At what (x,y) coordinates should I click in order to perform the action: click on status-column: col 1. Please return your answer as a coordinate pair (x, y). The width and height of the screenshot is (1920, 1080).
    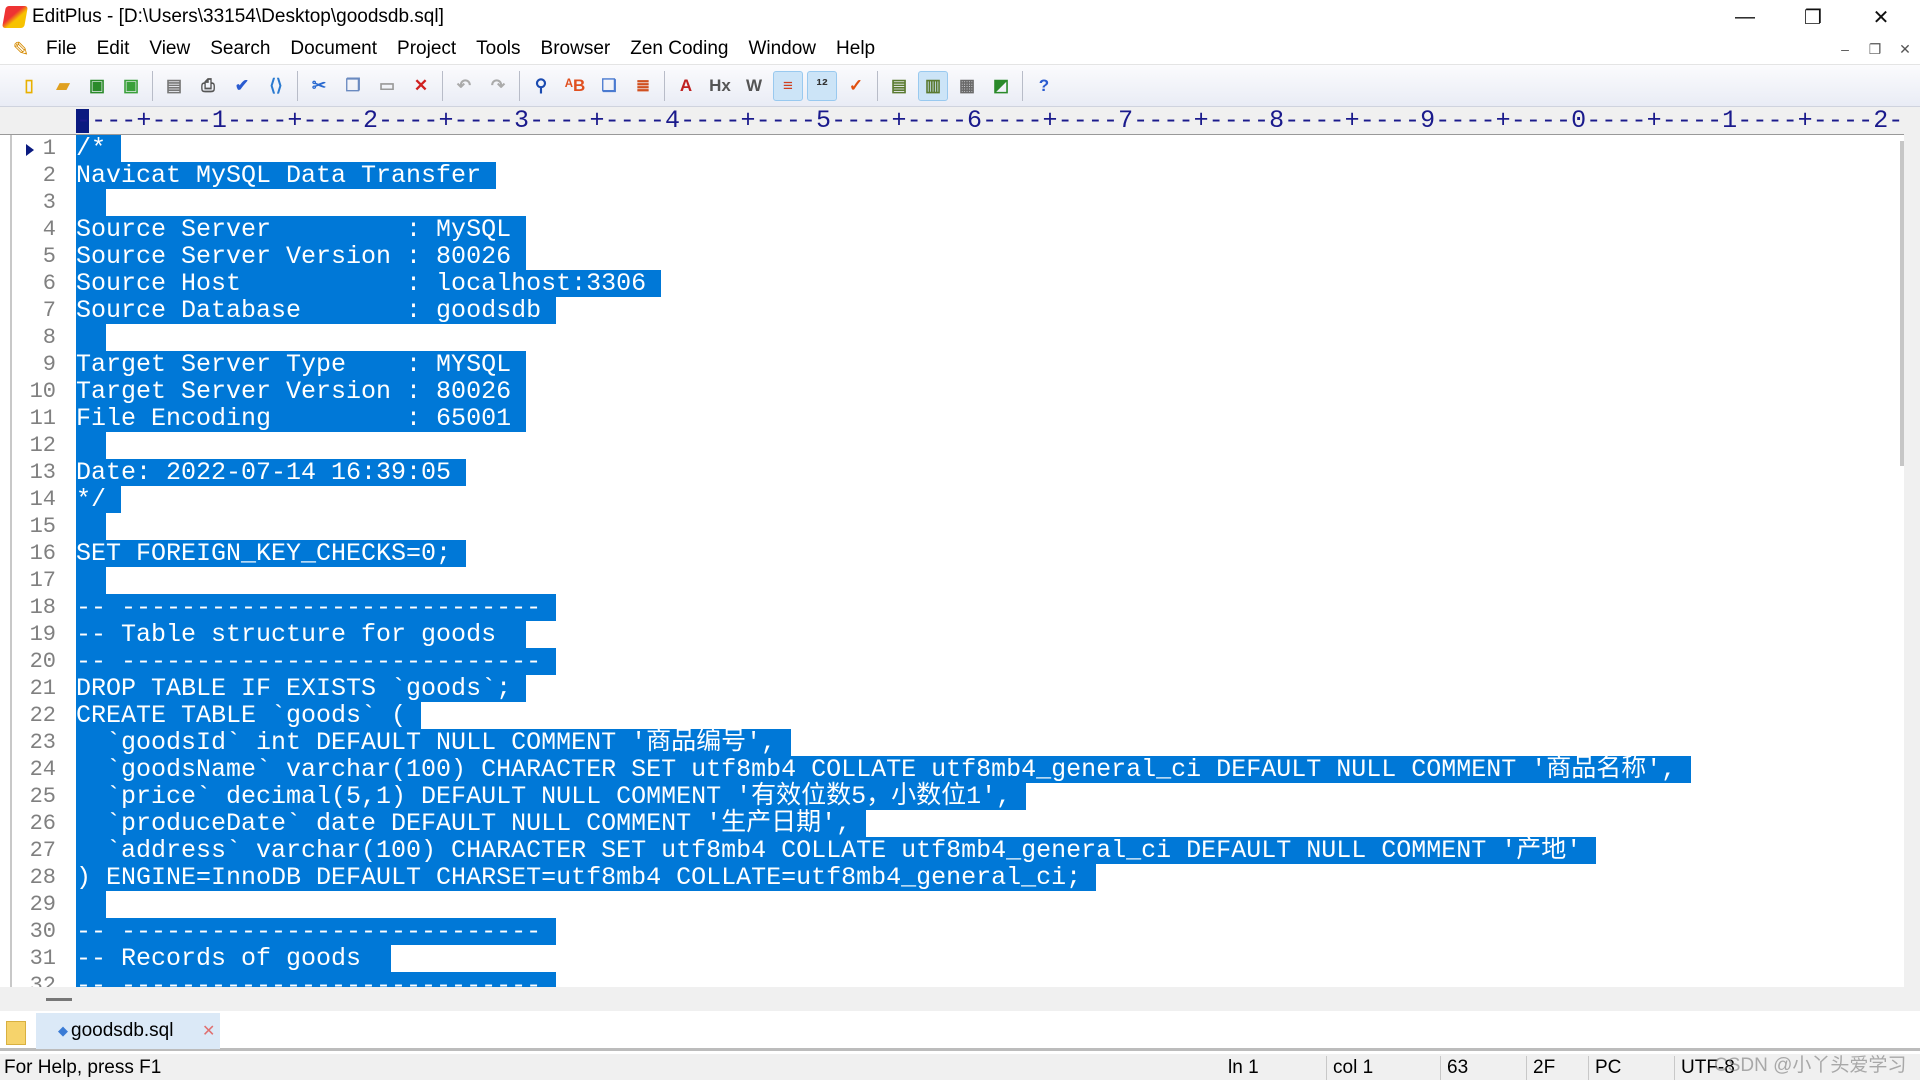
    Looking at the image, I should click on (1349, 1068).